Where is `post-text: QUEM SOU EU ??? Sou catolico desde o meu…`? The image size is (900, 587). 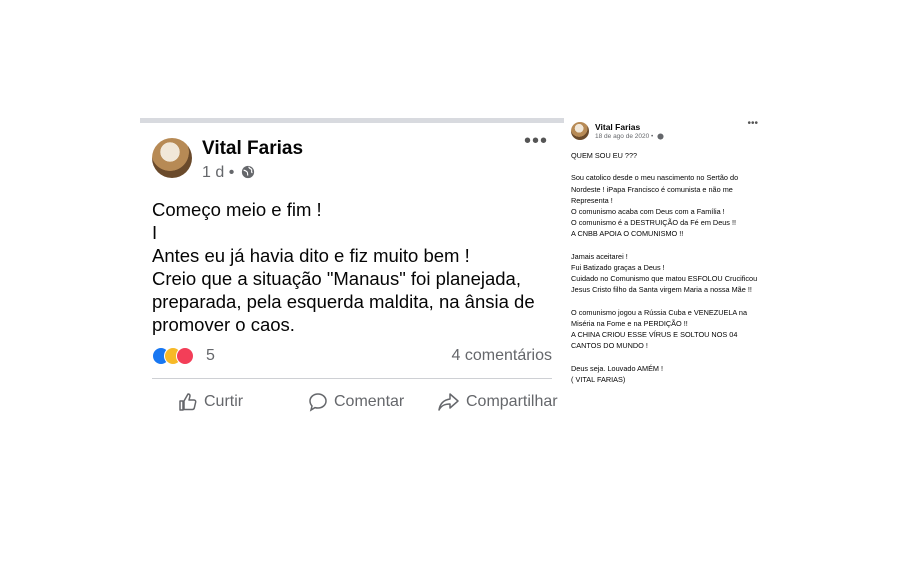
post-text: QUEM SOU EU ??? Sou catolico desde o meu… is located at coordinates (664, 268).